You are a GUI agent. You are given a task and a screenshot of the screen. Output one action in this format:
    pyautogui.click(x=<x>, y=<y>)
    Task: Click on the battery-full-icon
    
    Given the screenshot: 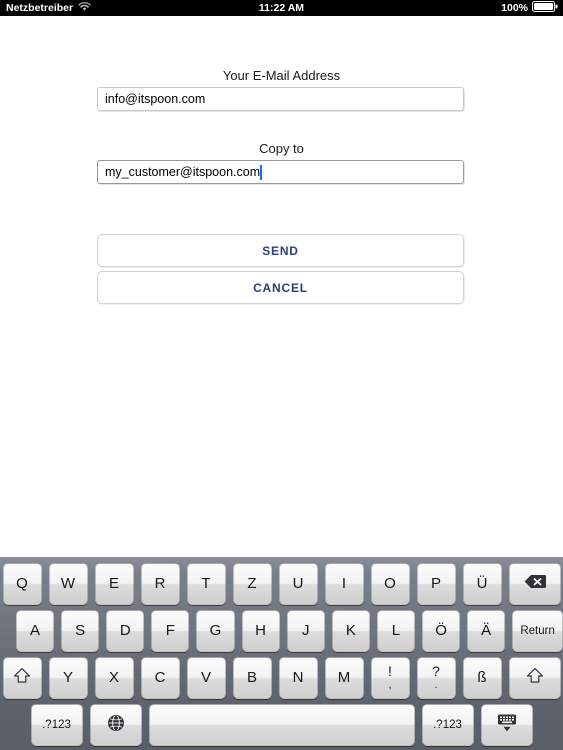 What is the action you would take?
    pyautogui.click(x=545, y=8)
    